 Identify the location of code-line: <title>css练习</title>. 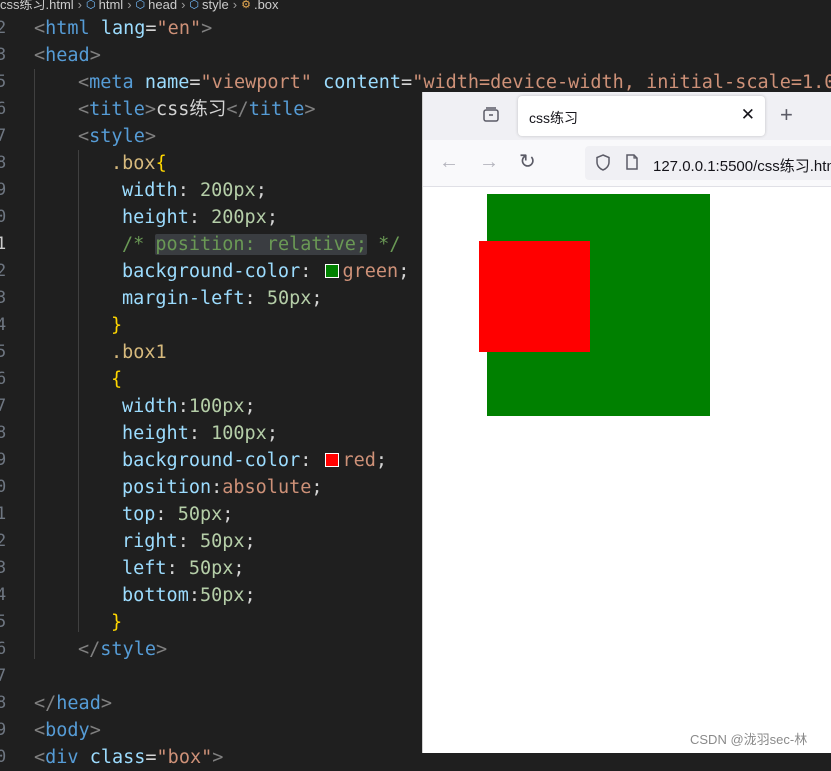
(197, 109).